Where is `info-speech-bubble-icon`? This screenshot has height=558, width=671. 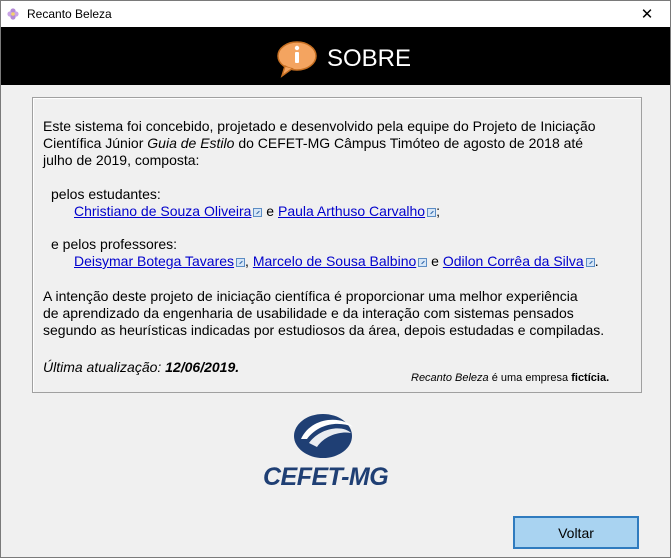 info-speech-bubble-icon is located at coordinates (297, 59).